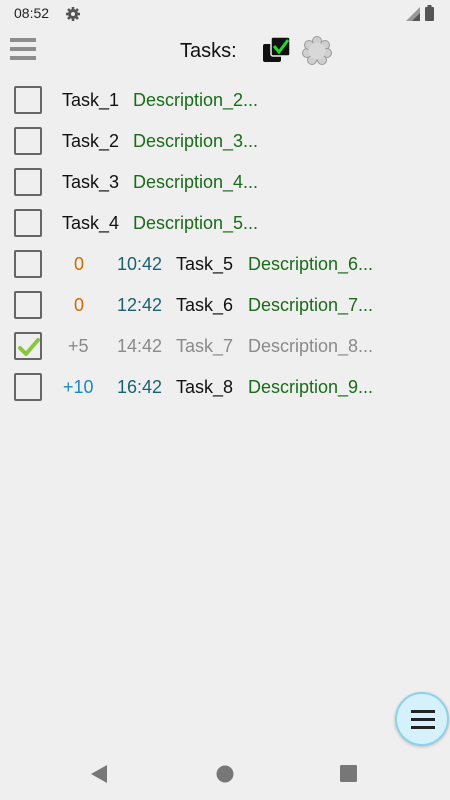 The width and height of the screenshot is (450, 800). I want to click on task-name: Task_1, so click(91, 100).